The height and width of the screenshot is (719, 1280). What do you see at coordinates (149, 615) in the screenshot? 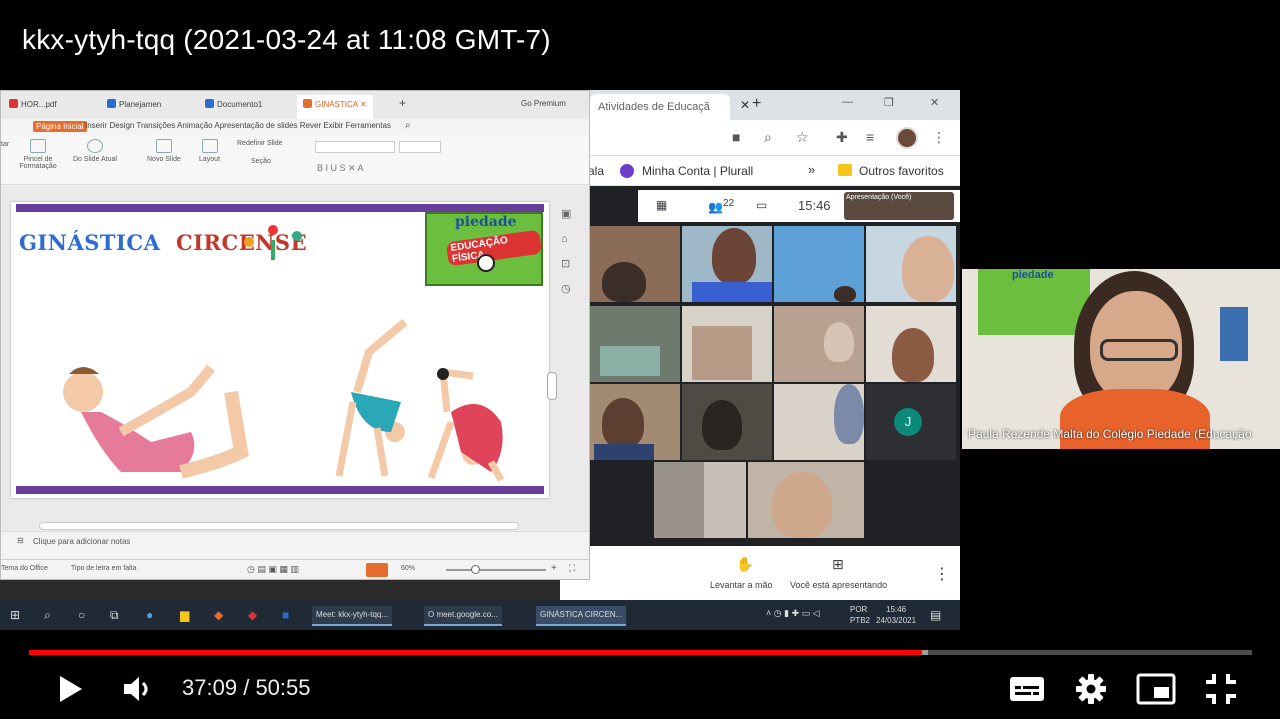
I see `edge-icon: ●` at bounding box center [149, 615].